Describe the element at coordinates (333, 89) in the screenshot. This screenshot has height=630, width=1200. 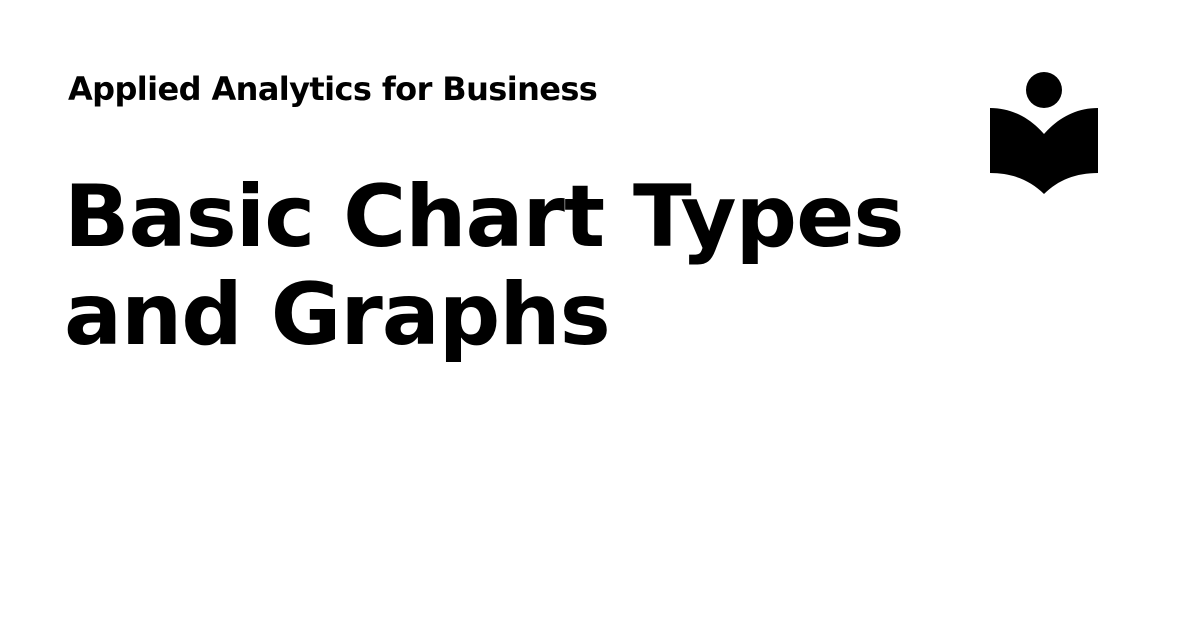
I see `book-title: Applied Analytics for Business` at that location.